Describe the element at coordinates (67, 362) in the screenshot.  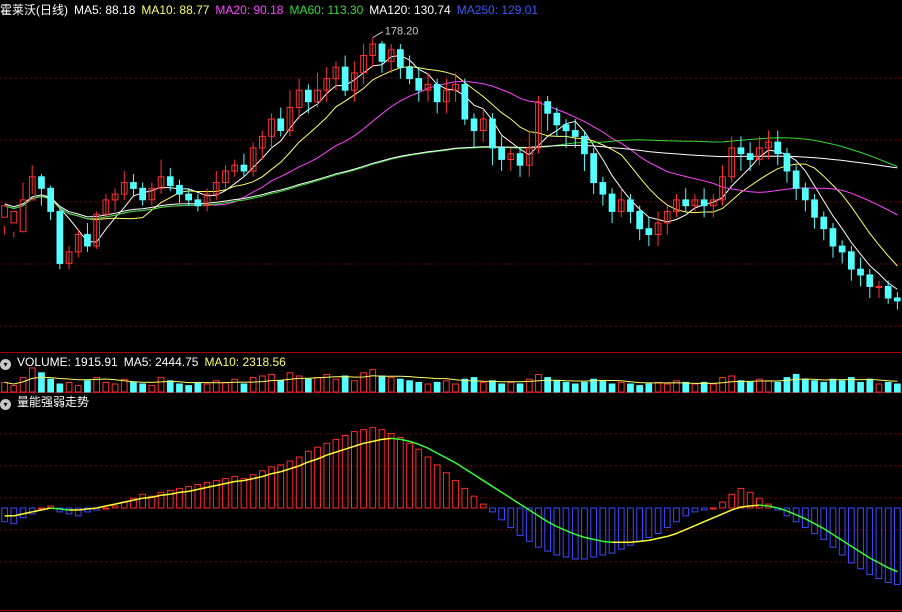
I see `volume-ma-label-0: VOLUME: 1915.91` at that location.